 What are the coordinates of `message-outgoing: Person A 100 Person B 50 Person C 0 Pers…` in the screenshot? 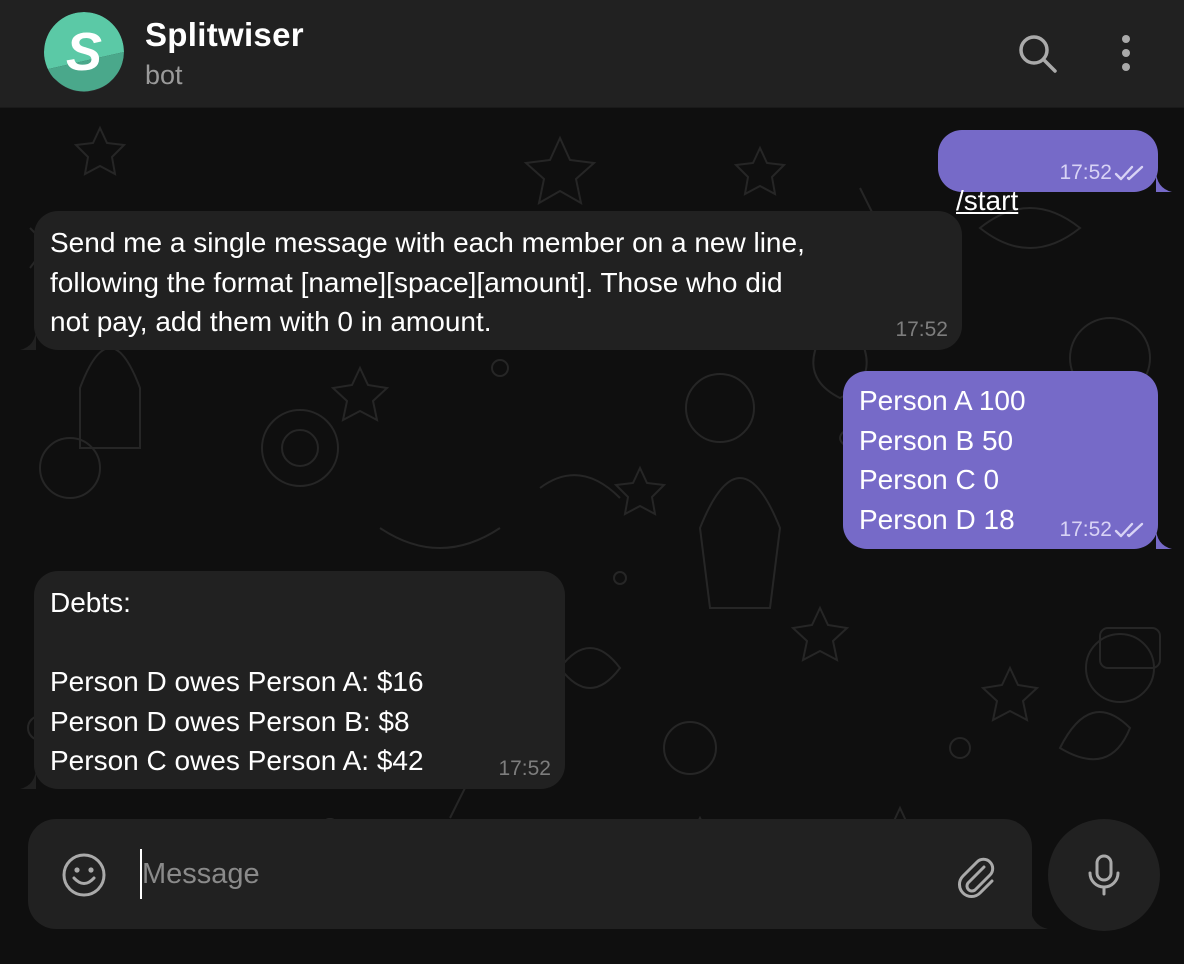 It's located at (1007, 460).